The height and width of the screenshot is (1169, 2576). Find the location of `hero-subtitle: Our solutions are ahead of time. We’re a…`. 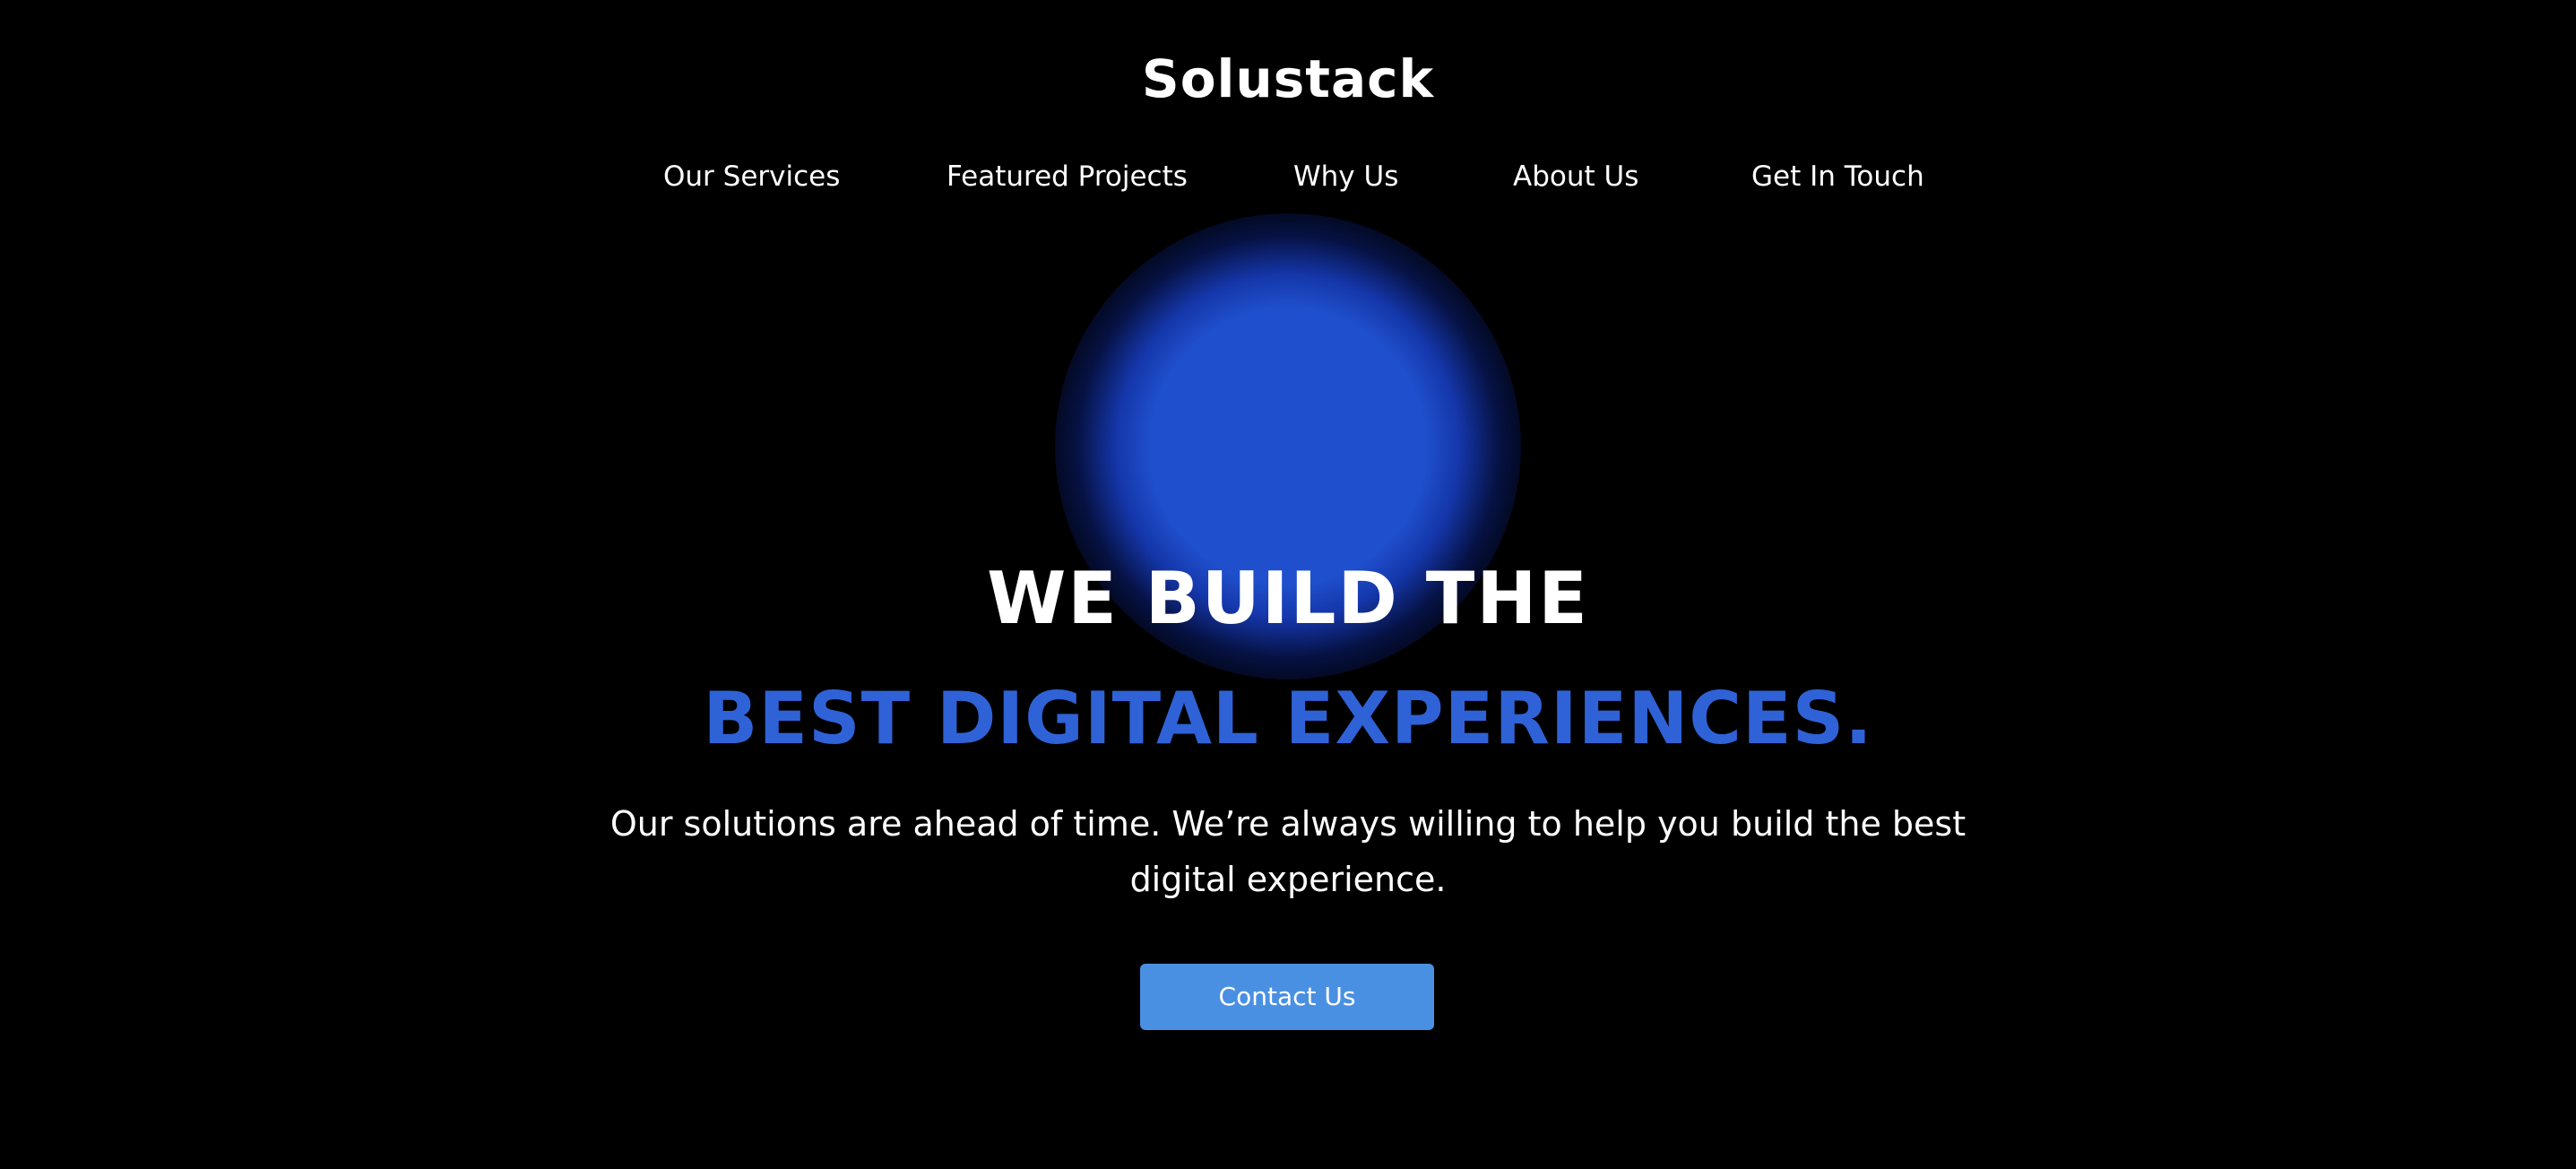

hero-subtitle: Our solutions are ahead of time. We’re a… is located at coordinates (1288, 852).